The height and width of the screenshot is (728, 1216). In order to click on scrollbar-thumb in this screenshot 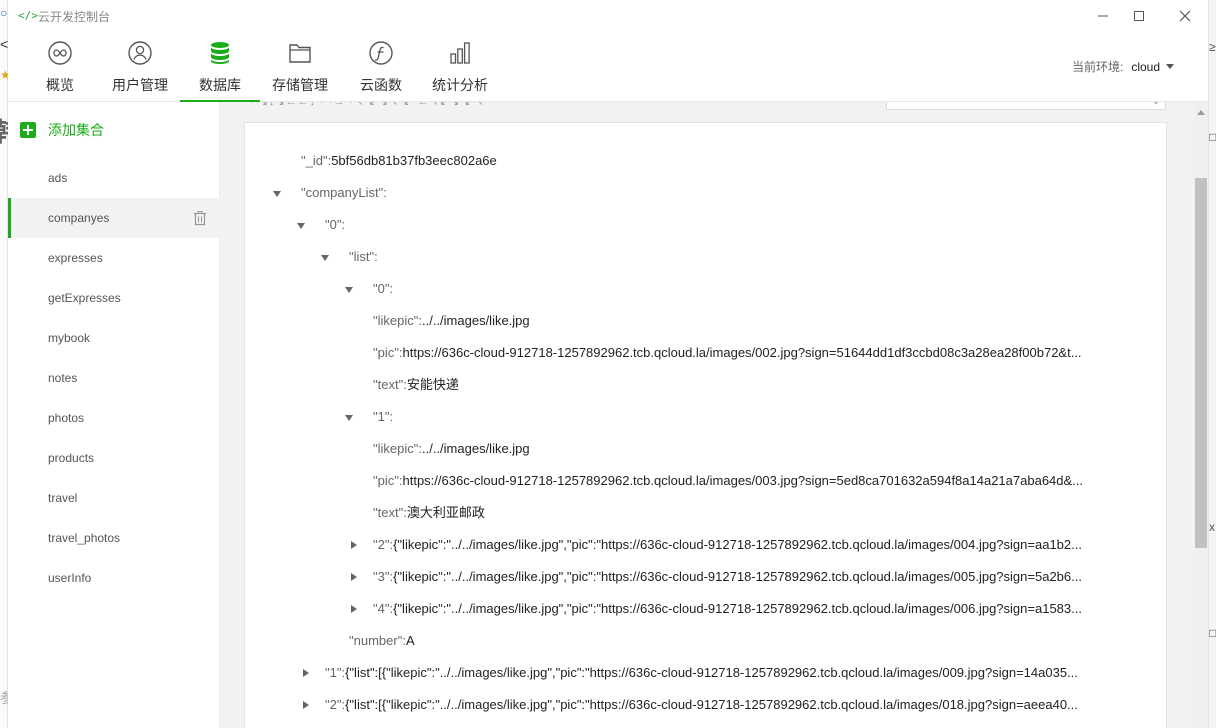, I will do `click(1201, 363)`.